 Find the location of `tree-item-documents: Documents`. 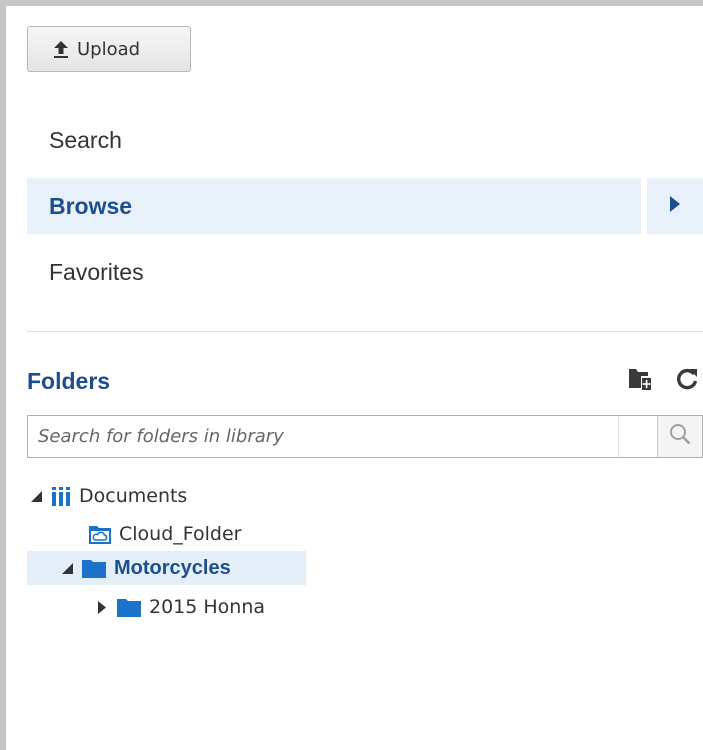

tree-item-documents: Documents is located at coordinates (108, 496).